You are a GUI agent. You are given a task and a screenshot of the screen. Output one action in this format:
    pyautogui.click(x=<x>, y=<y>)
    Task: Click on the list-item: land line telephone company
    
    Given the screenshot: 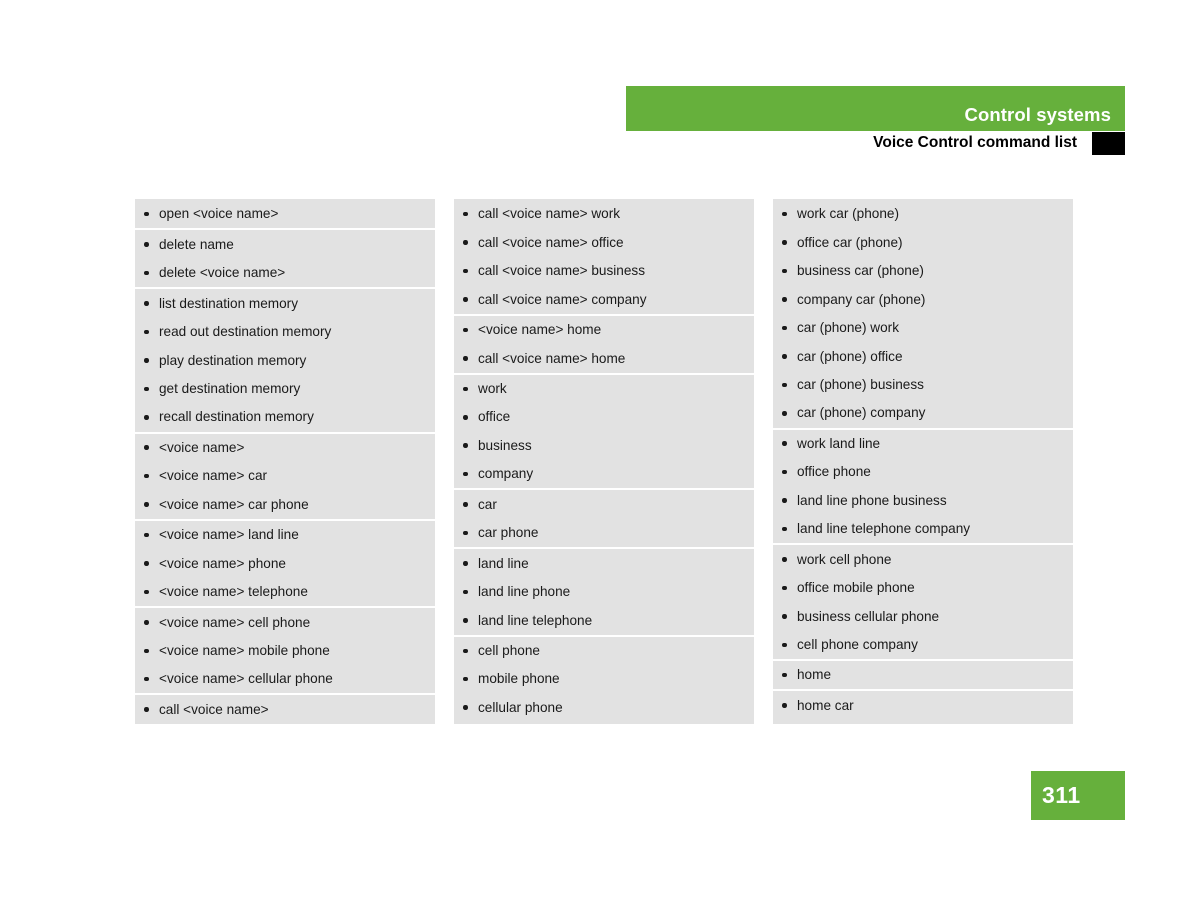 What is the action you would take?
    pyautogui.click(x=923, y=529)
    